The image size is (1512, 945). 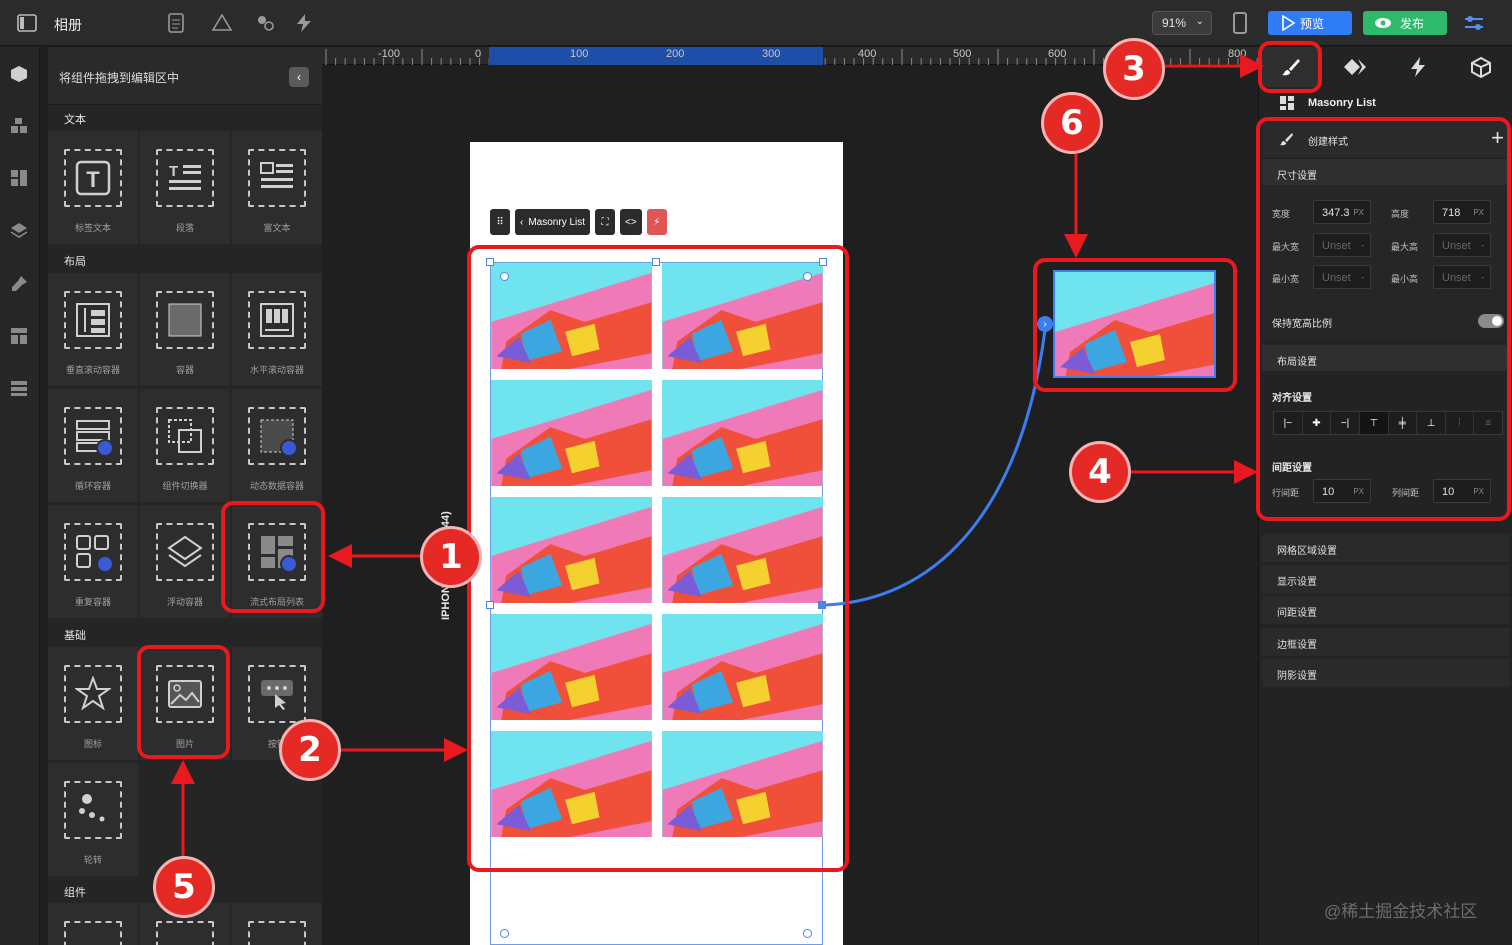 What do you see at coordinates (184, 887) in the screenshot?
I see `annotation-badge: 5` at bounding box center [184, 887].